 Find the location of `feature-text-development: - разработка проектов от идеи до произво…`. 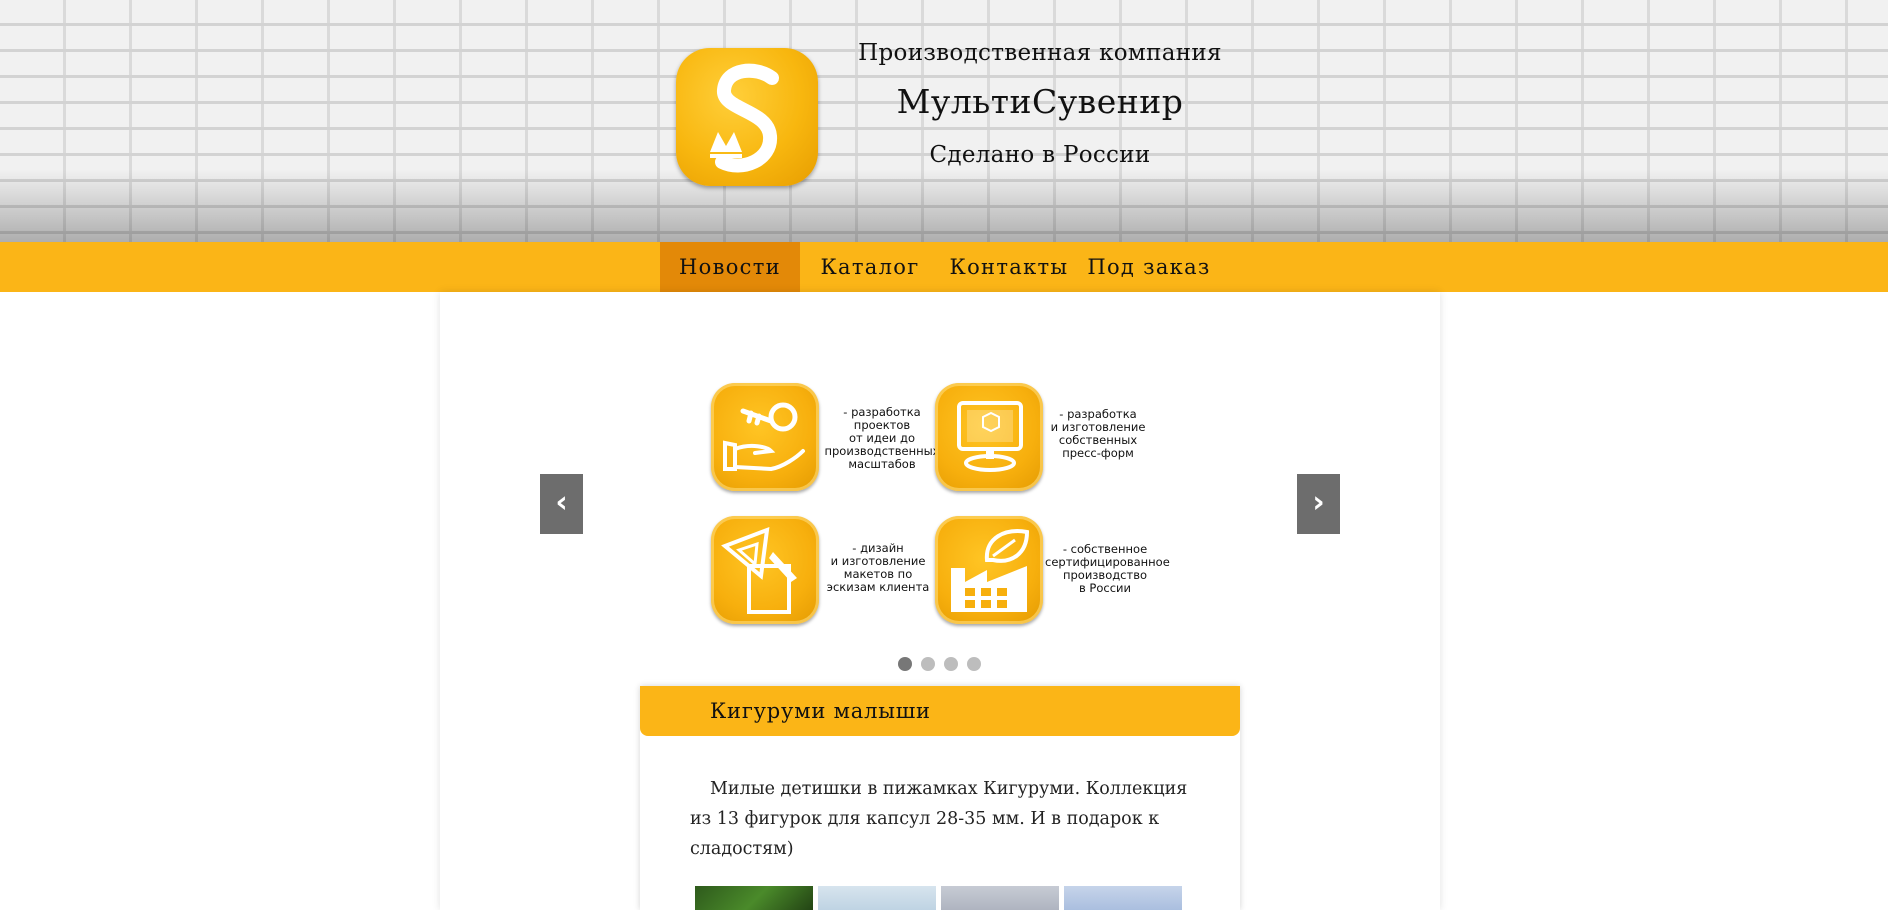

feature-text-development: - разработка проектов от идеи до произво… is located at coordinates (882, 438).